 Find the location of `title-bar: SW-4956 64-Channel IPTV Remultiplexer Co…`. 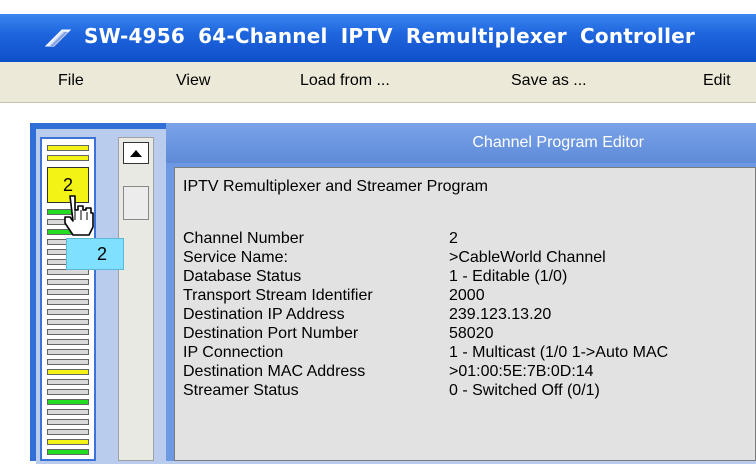

title-bar: SW-4956 64-Channel IPTV Remultiplexer Co… is located at coordinates (378, 38).